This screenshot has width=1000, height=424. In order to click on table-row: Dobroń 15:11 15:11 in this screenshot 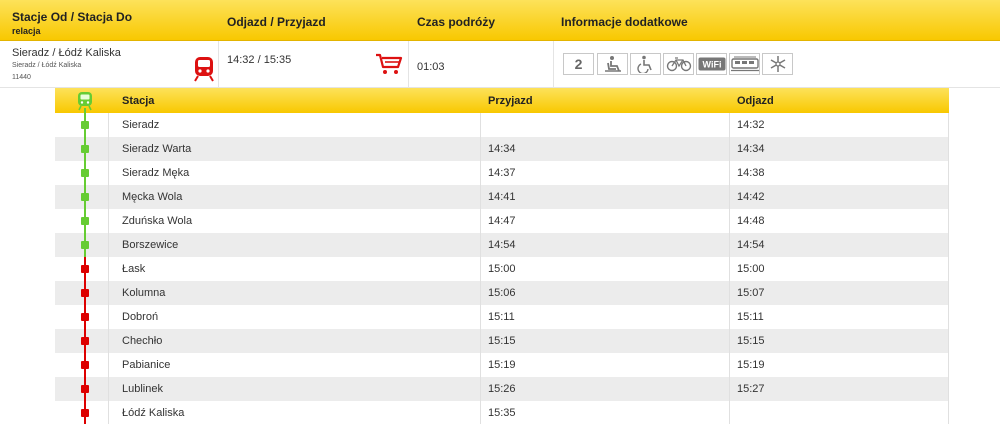, I will do `click(502, 317)`.